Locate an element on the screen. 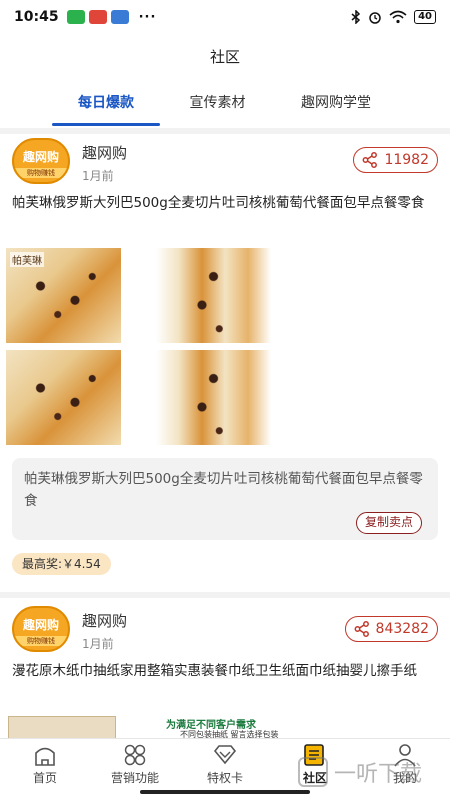 The width and height of the screenshot is (450, 800). nav-label: 营销功能 is located at coordinates (134, 778).